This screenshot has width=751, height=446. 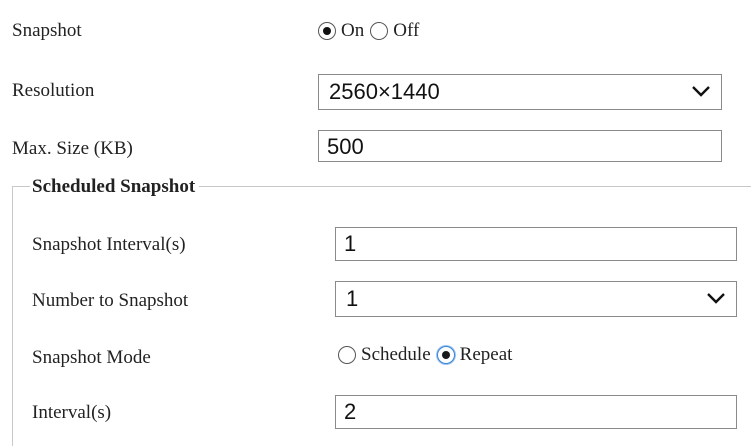 What do you see at coordinates (53, 90) in the screenshot?
I see `resolution-label: Resolution` at bounding box center [53, 90].